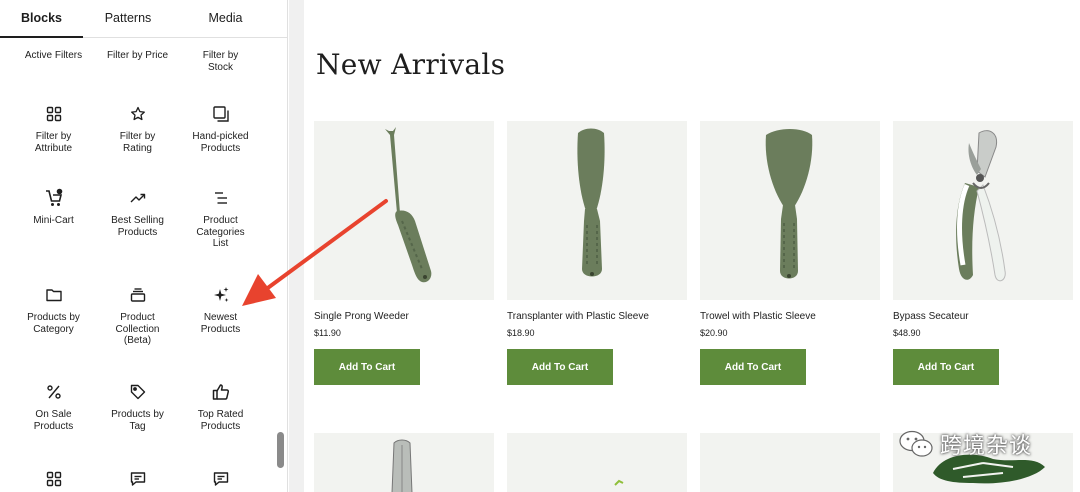 The image size is (1080, 492). What do you see at coordinates (53, 207) in the screenshot?
I see `block-mini-cart: Mini-Cart` at bounding box center [53, 207].